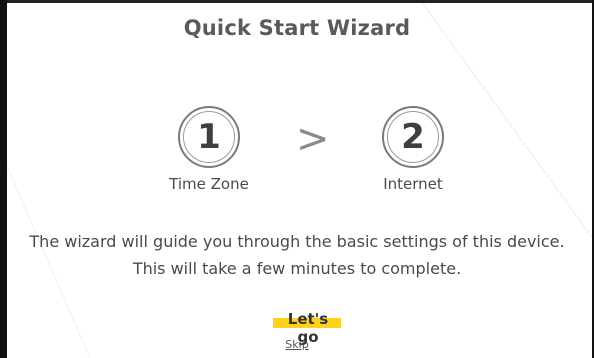 The height and width of the screenshot is (358, 594). I want to click on wizard-title: Quick Start Wizard, so click(297, 28).